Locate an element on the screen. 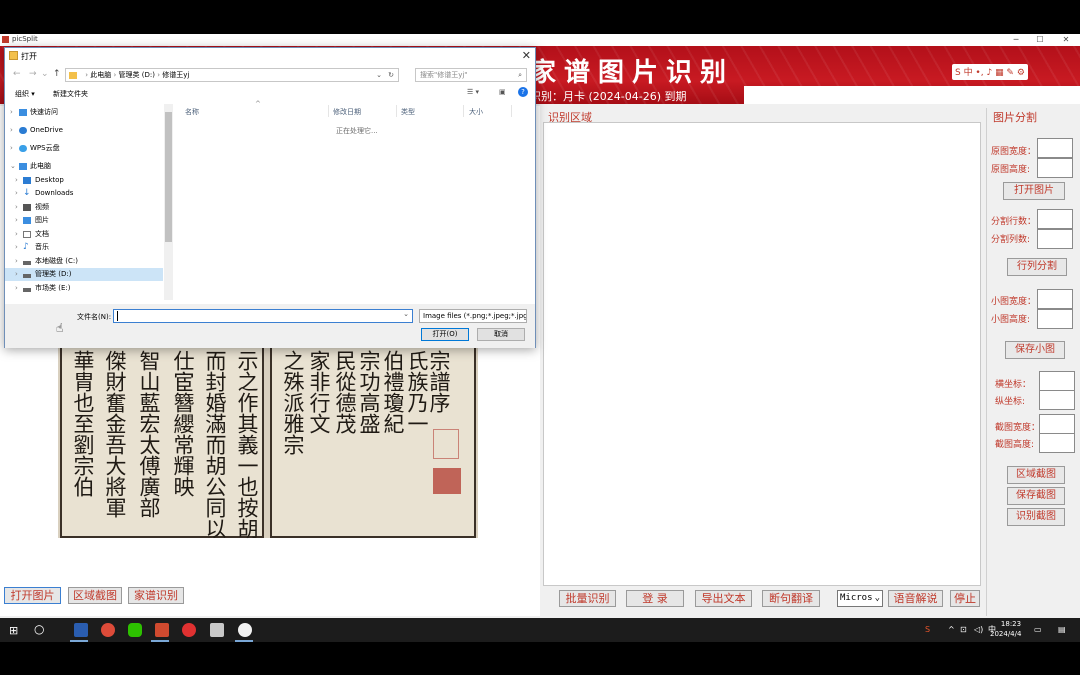 The height and width of the screenshot is (675, 1080). chevron-up-icon: ^ is located at coordinates (951, 629).